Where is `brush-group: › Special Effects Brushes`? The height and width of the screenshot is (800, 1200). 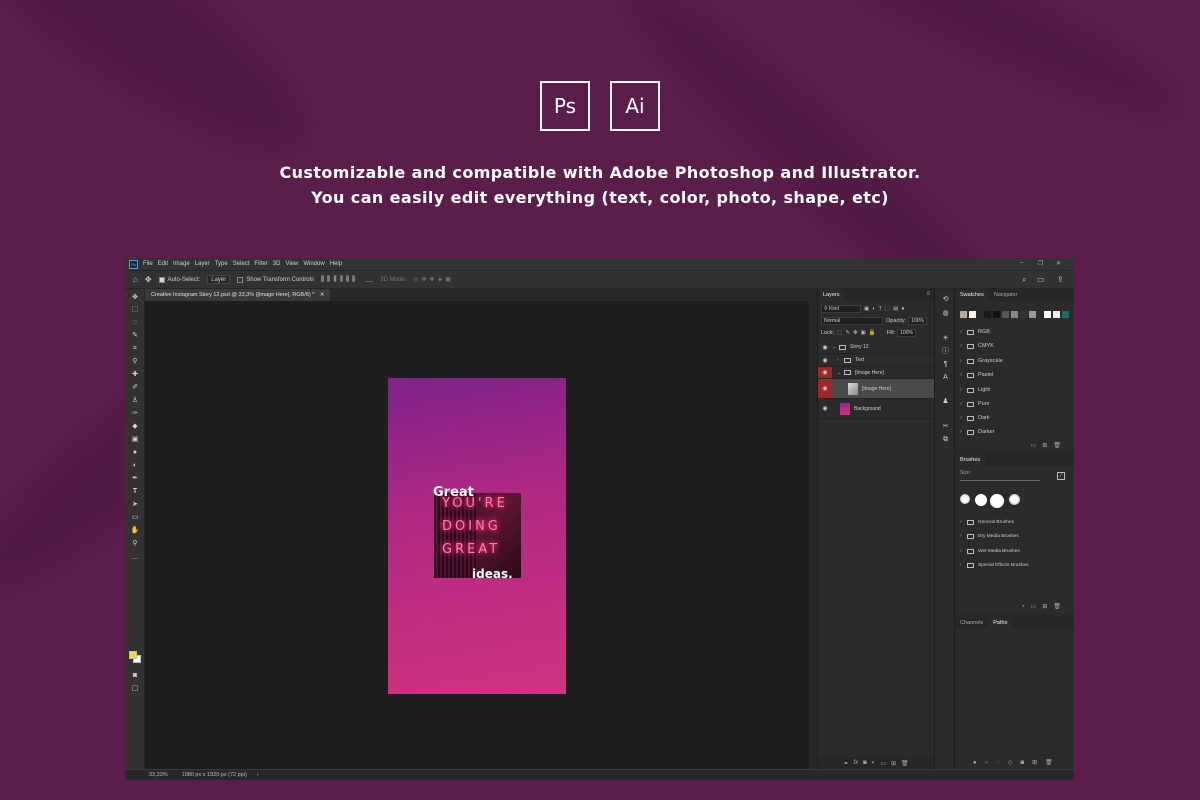 brush-group: › Special Effects Brushes is located at coordinates (1012, 565).